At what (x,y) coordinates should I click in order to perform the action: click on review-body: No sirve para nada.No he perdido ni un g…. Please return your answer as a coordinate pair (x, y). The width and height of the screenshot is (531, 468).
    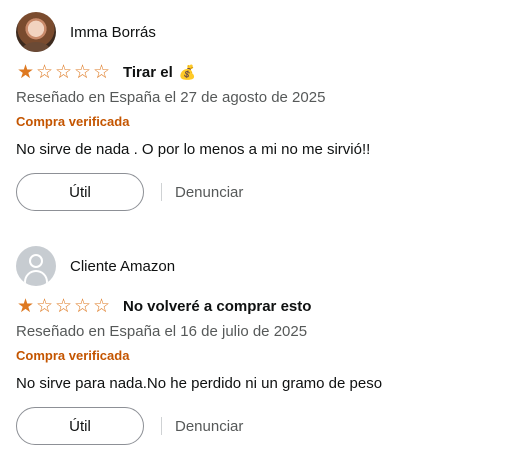
    Looking at the image, I should click on (199, 383).